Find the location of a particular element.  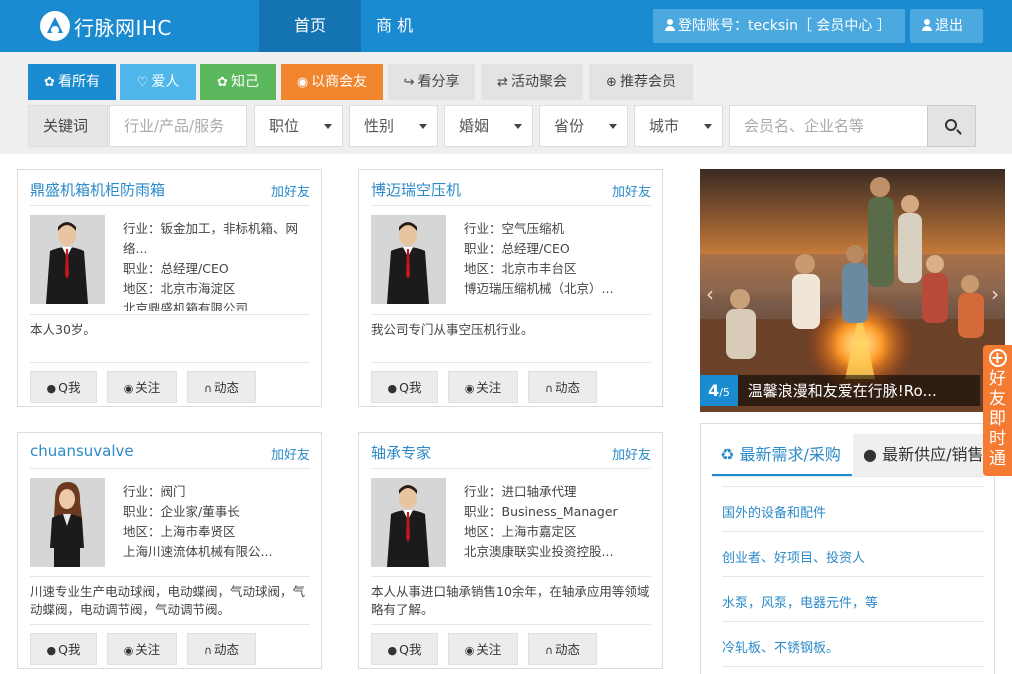

region-text: 地区：上海市奉贤区 is located at coordinates (179, 531).